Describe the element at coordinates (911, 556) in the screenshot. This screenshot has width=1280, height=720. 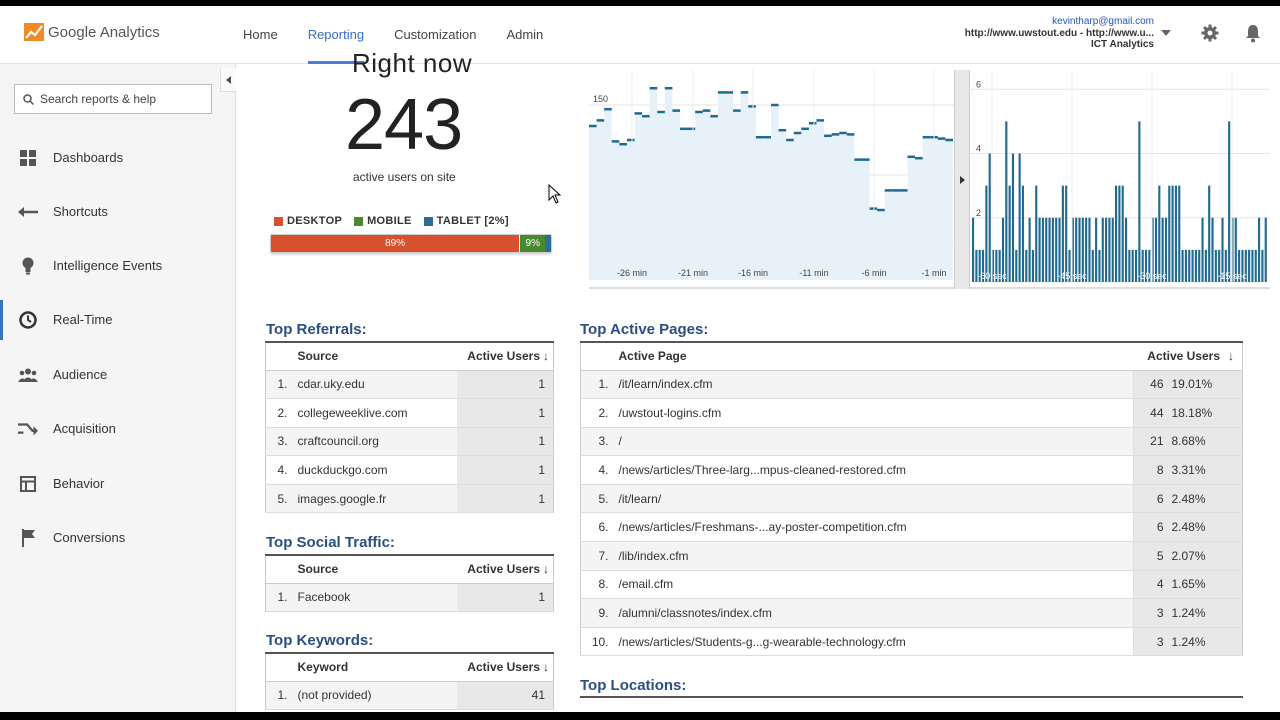
I see `table-row: 7./lib/index.cfm 5 2.07%` at that location.